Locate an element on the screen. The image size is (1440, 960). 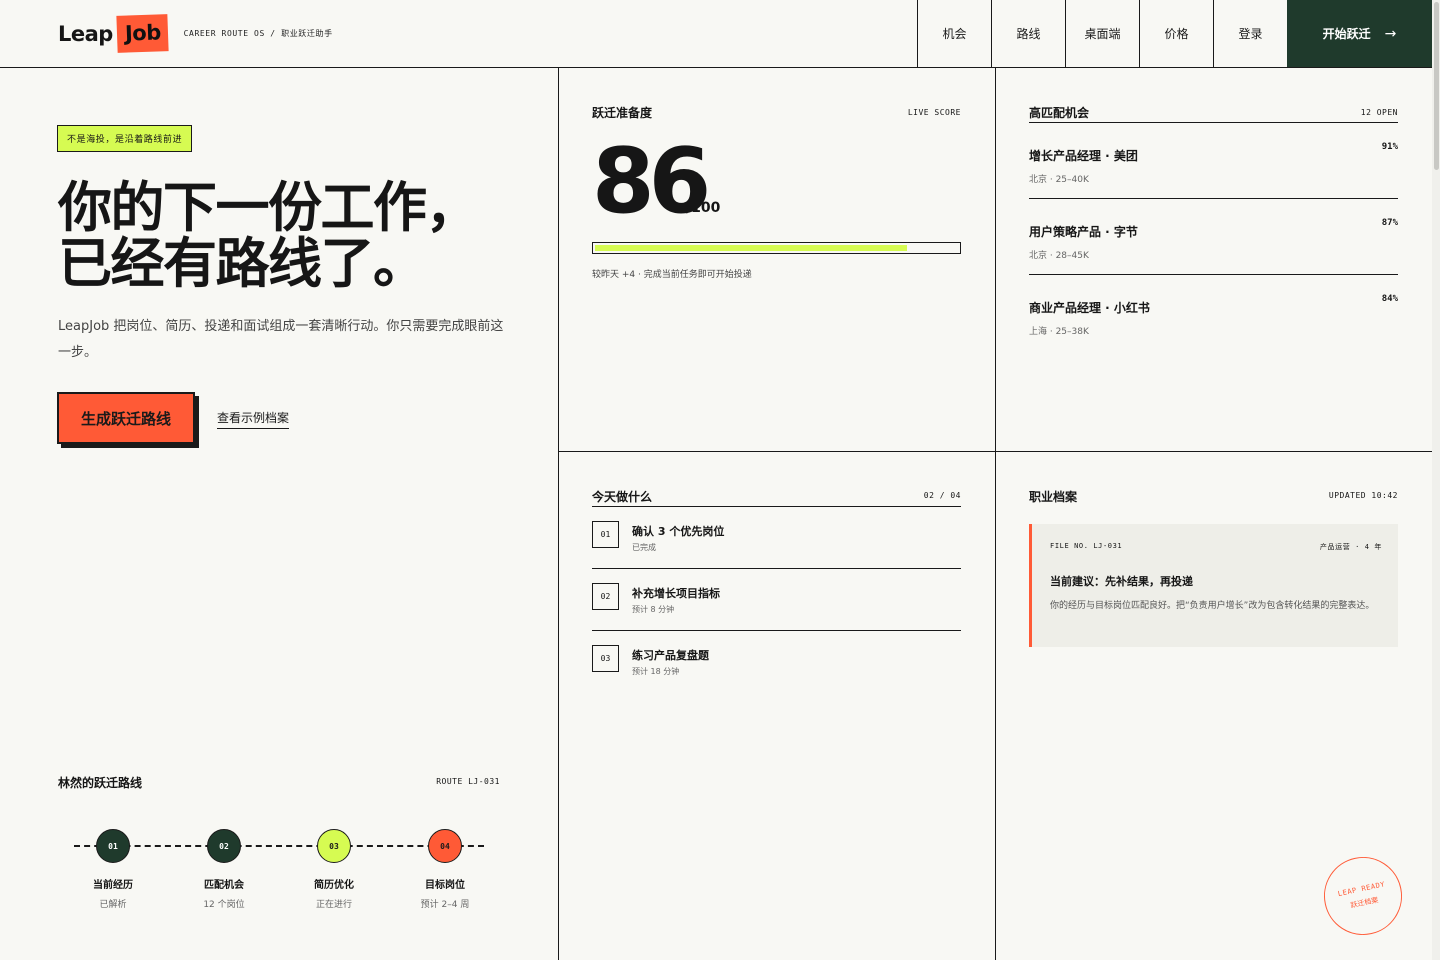
jobs-meta: 12 OPEN is located at coordinates (1379, 112).